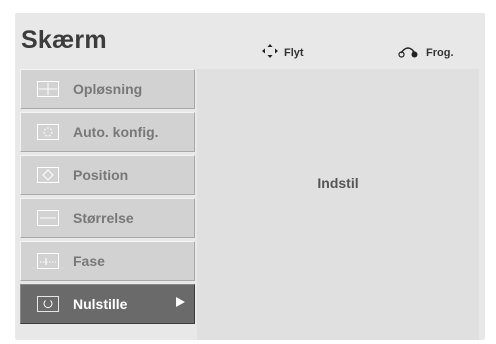 Image resolution: width=496 pixels, height=344 pixels. I want to click on move-icon, so click(270, 52).